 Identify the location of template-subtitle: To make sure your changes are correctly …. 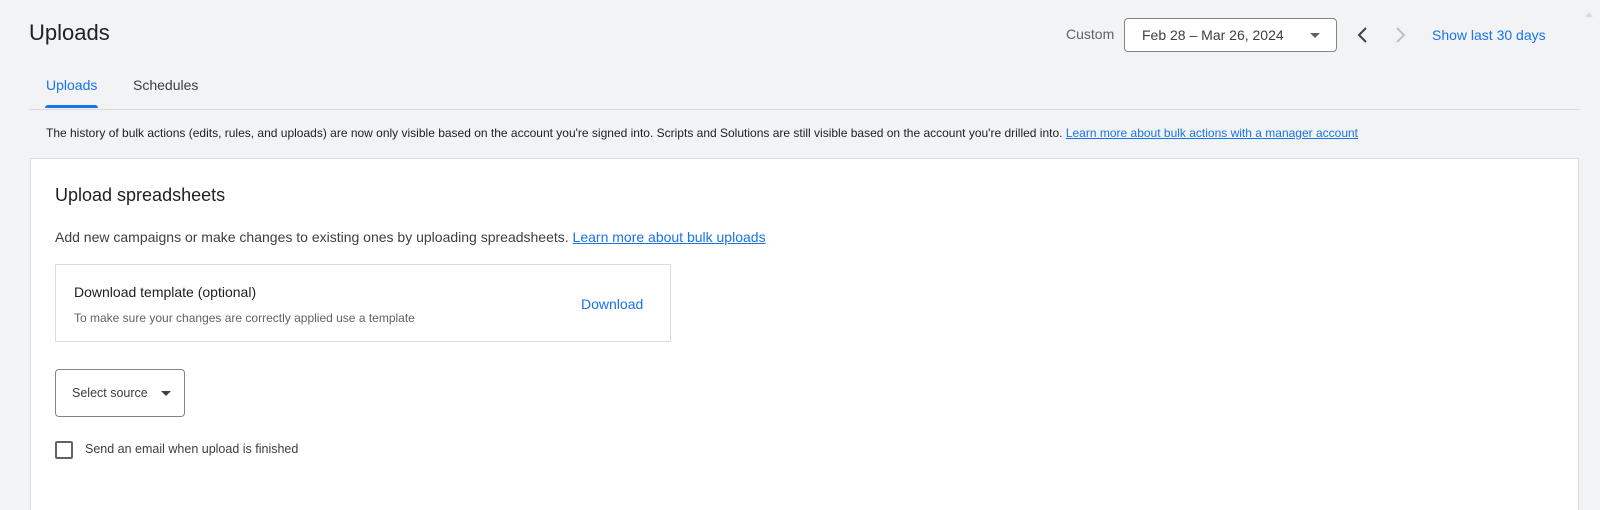
(244, 318).